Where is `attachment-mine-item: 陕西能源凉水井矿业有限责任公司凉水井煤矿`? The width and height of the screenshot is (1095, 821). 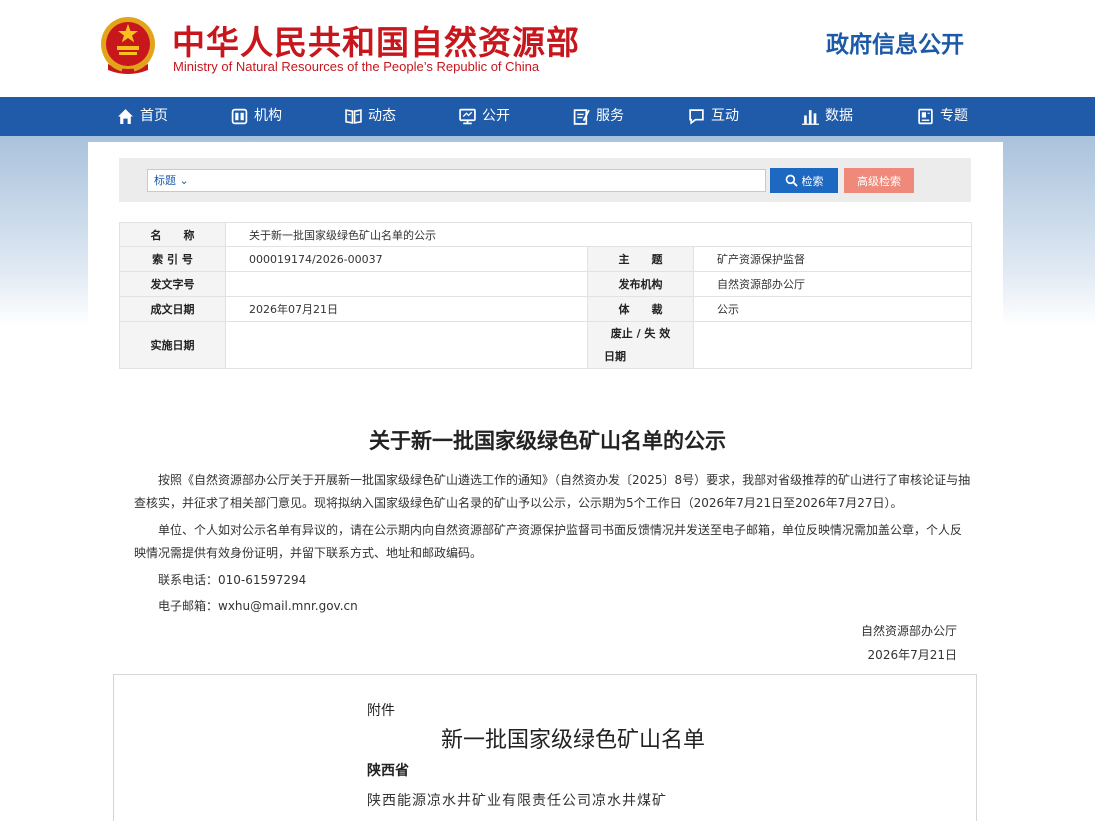
attachment-mine-item: 陕西能源凉水井矿业有限责任公司凉水井煤矿 is located at coordinates (517, 801).